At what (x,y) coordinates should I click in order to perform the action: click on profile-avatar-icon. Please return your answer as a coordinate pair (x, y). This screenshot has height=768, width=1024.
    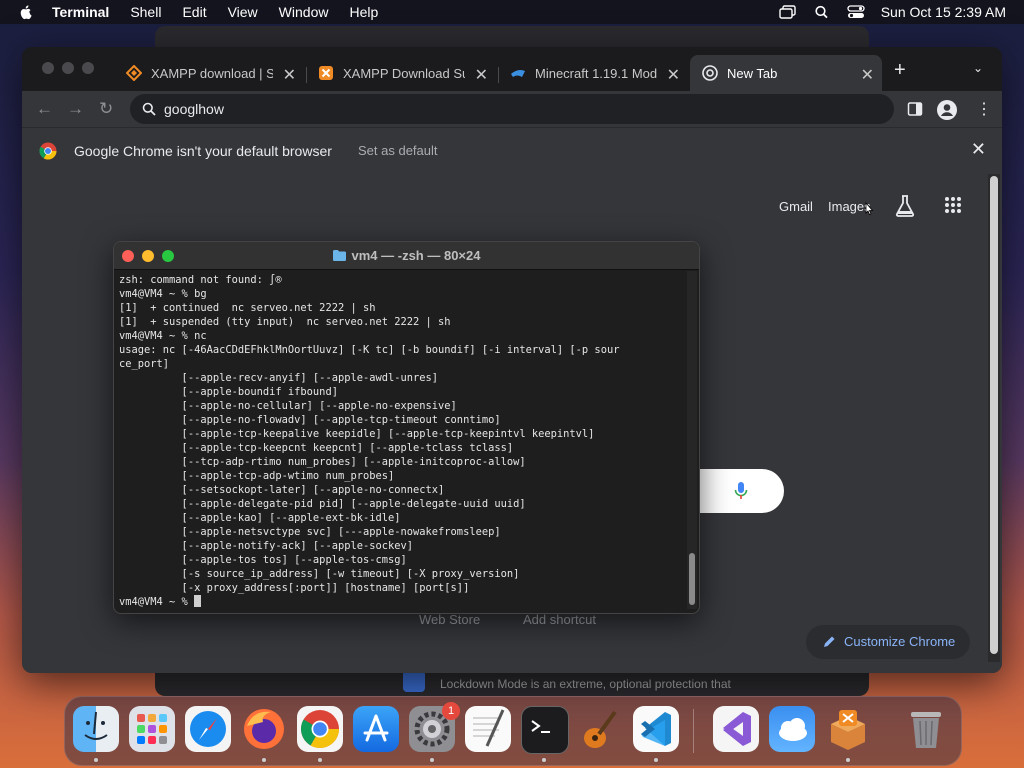
    Looking at the image, I should click on (947, 110).